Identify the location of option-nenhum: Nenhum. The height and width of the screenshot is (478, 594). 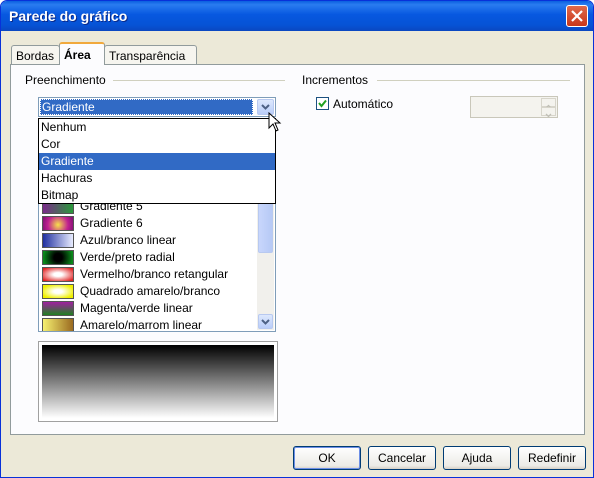
(157, 127).